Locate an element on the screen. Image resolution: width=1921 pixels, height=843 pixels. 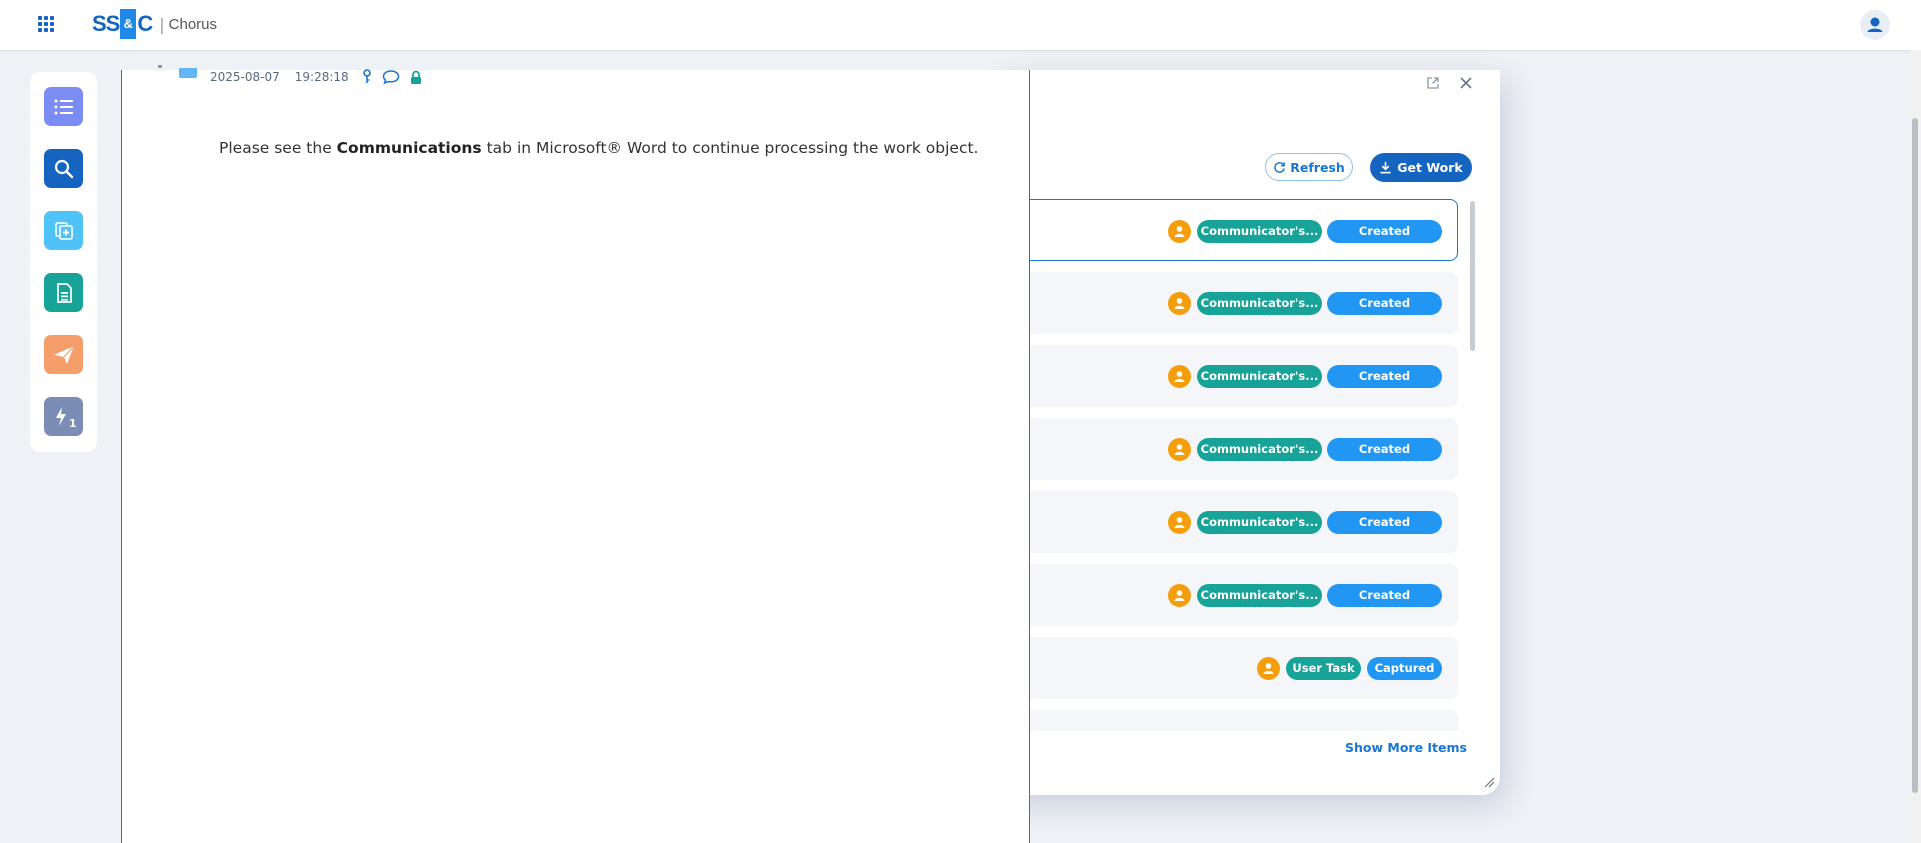
download-icon is located at coordinates (1385, 167).